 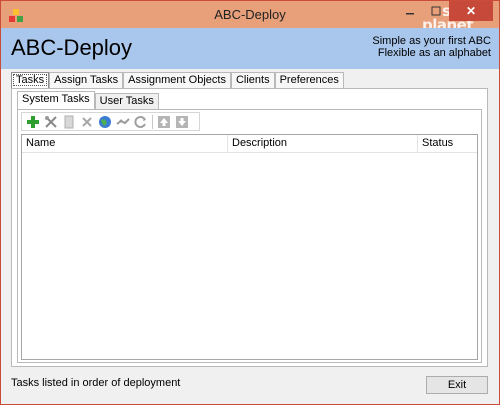 I want to click on move-up-button, so click(x=164, y=122).